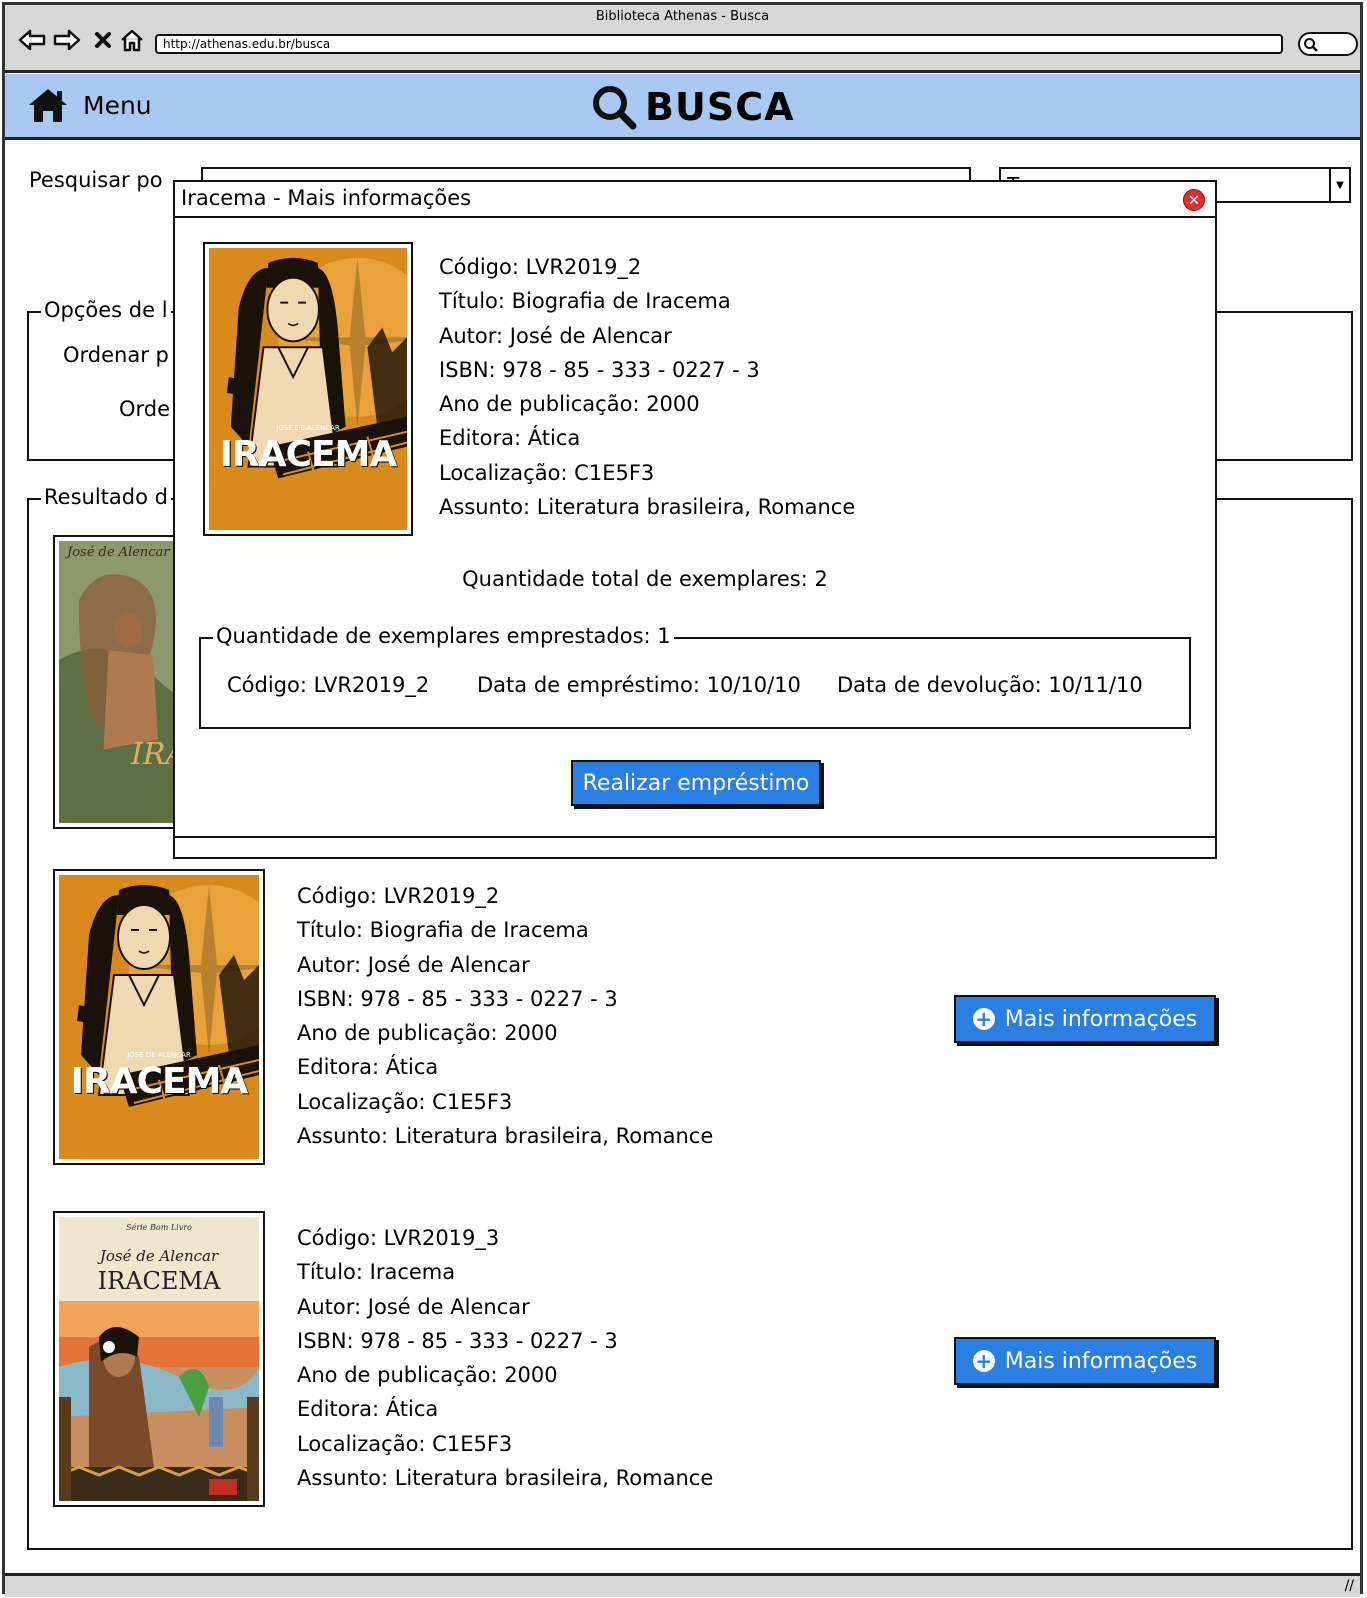 The width and height of the screenshot is (1367, 1598). Describe the element at coordinates (443, 636) in the screenshot. I see `loans-legend: Quantidade de exemplares emprestados: 1` at that location.